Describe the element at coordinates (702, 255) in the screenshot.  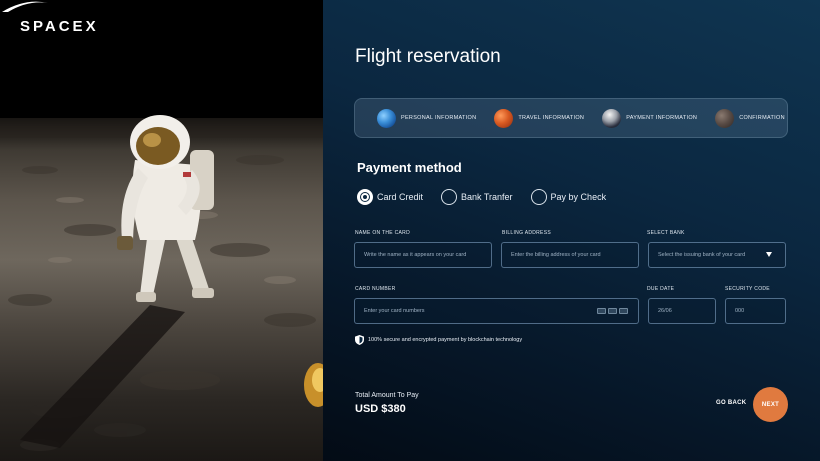
I see `select-bank-placeholder: Select the issuing bank of your card` at that location.